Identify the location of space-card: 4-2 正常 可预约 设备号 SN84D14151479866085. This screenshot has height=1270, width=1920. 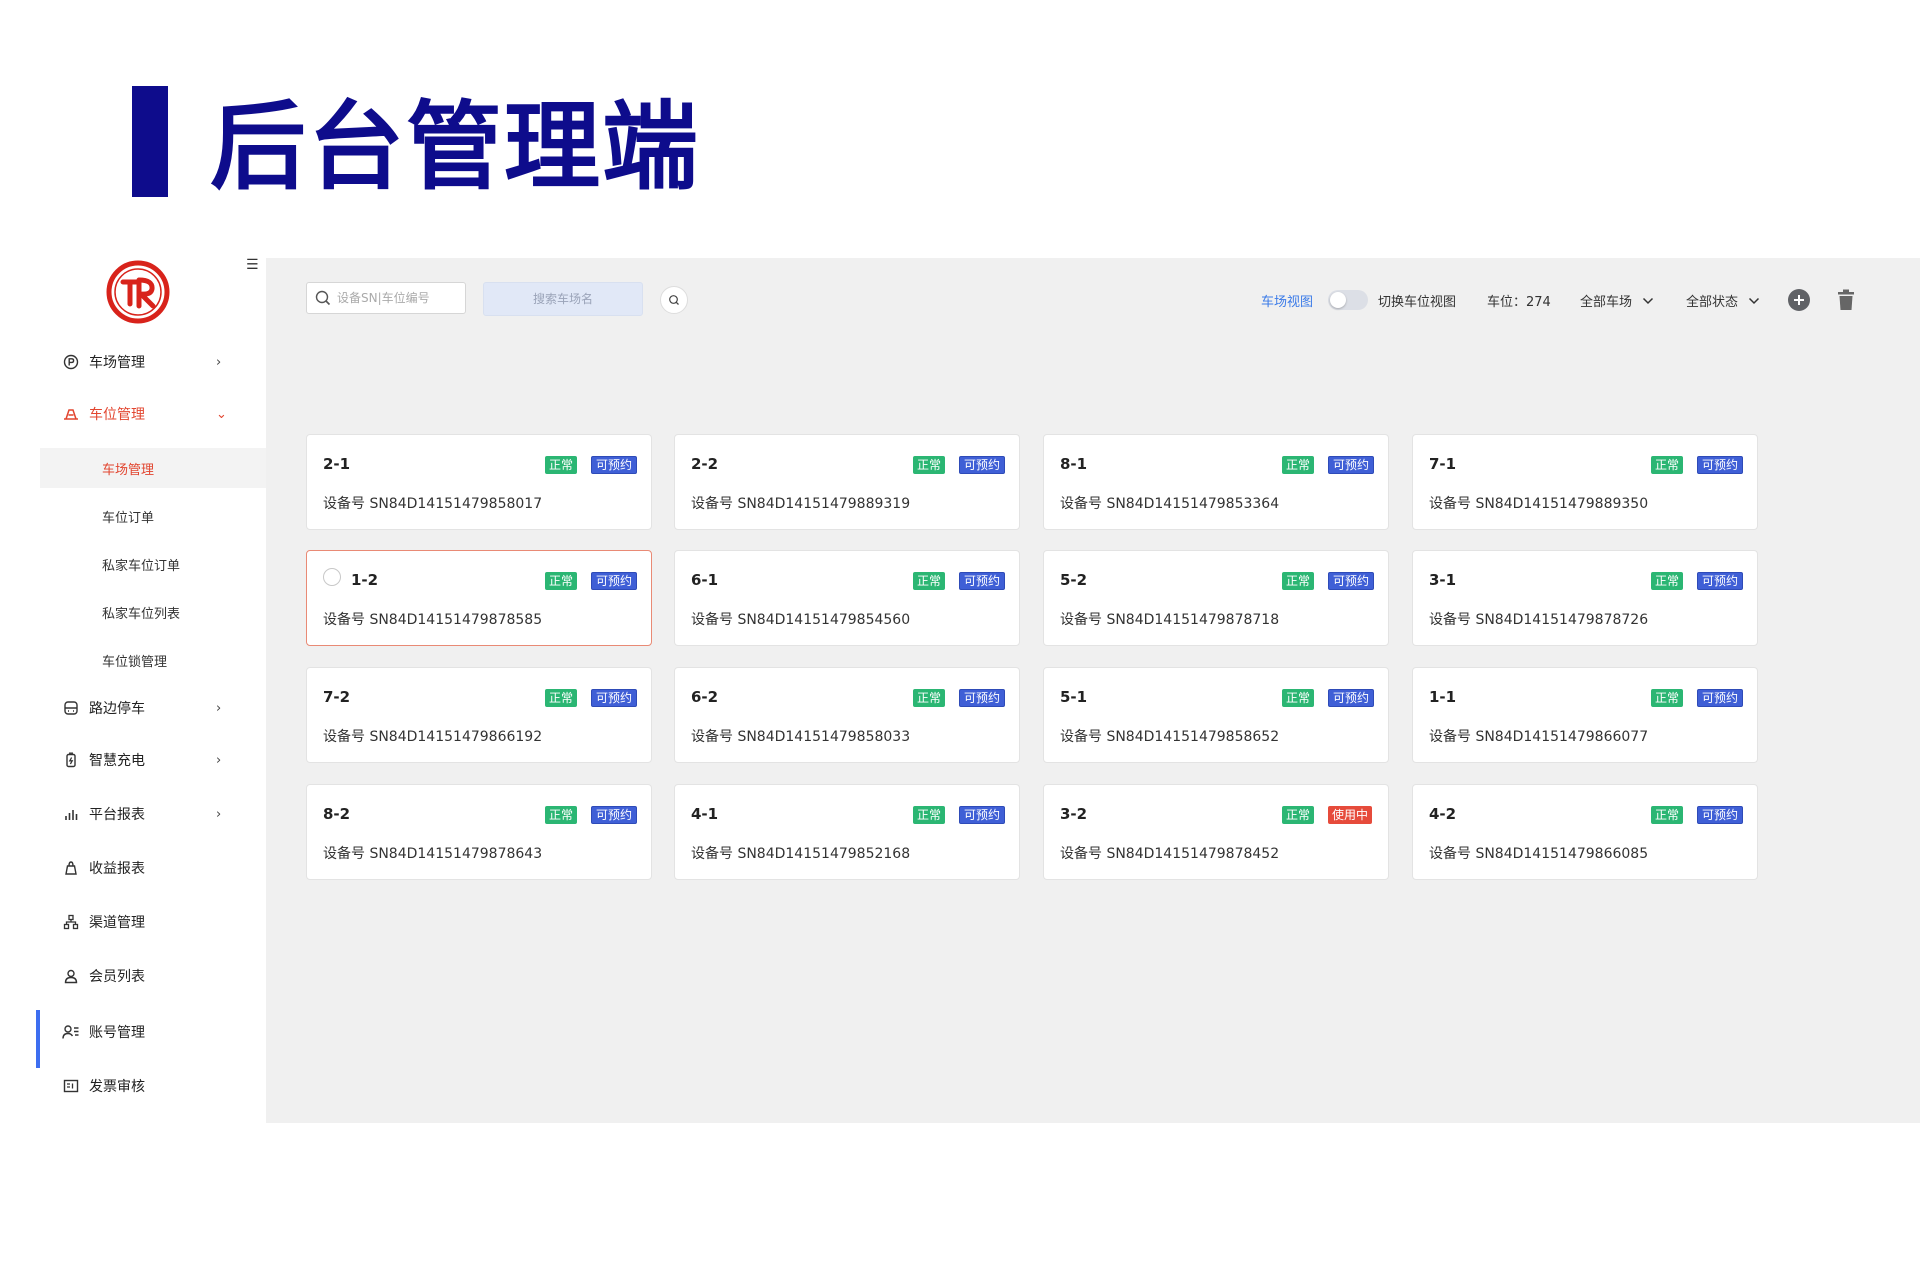
(1585, 832).